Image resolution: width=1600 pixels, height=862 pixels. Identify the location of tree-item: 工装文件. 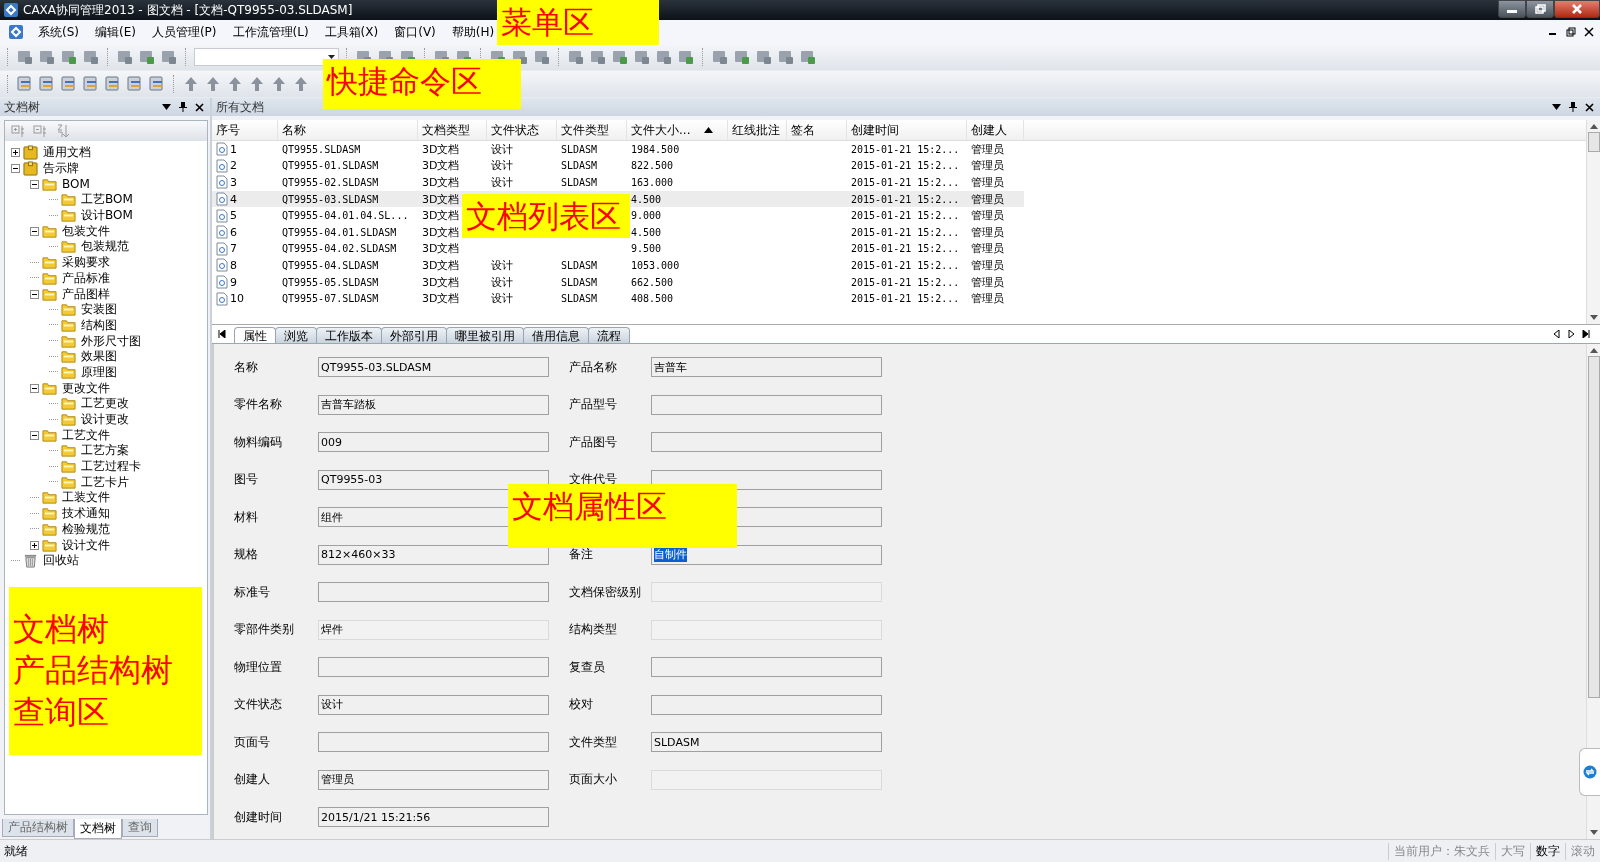
(86, 498).